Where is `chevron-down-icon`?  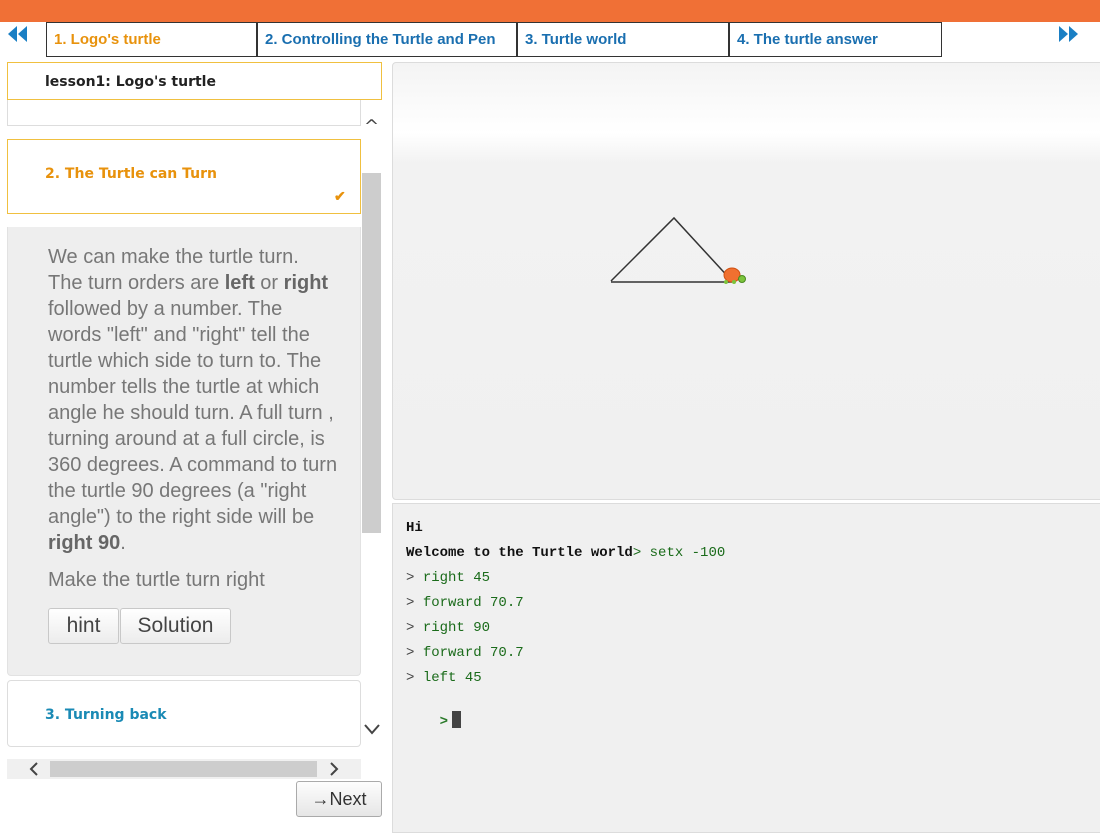 chevron-down-icon is located at coordinates (372, 729).